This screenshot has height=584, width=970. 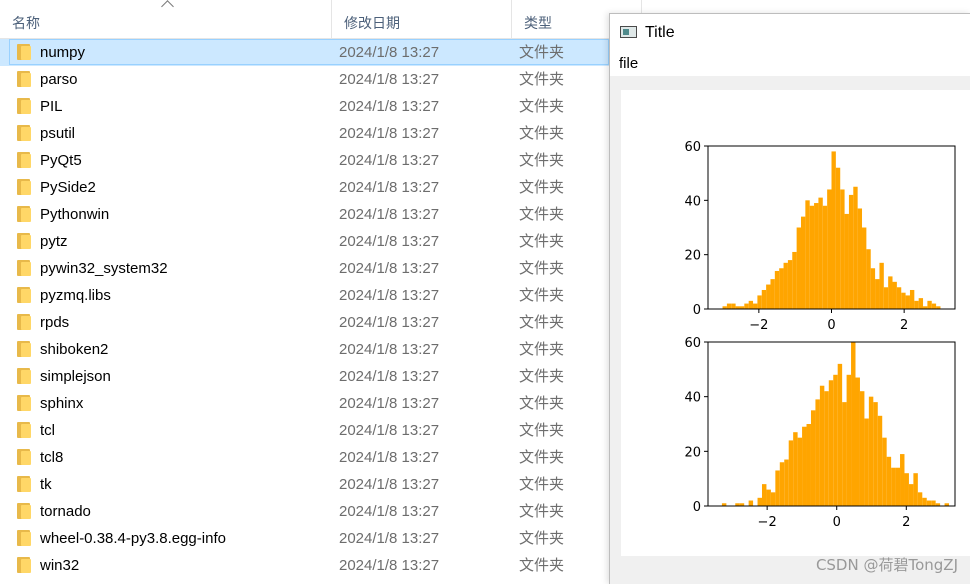 I want to click on column-name-label: 名称, so click(x=26, y=23).